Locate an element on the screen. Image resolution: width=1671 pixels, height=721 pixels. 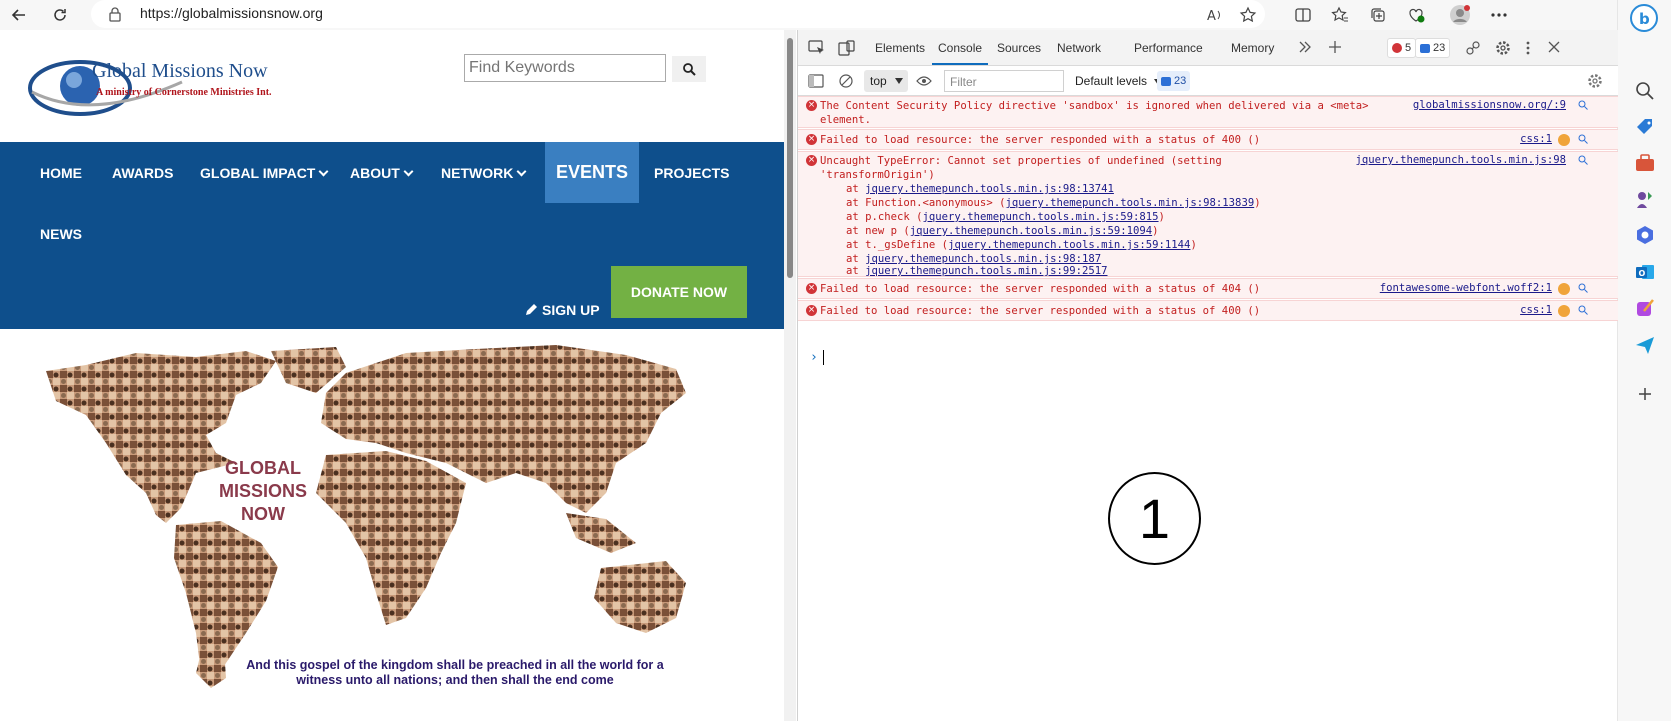
shopping-tag-icon is located at coordinates (1645, 127).